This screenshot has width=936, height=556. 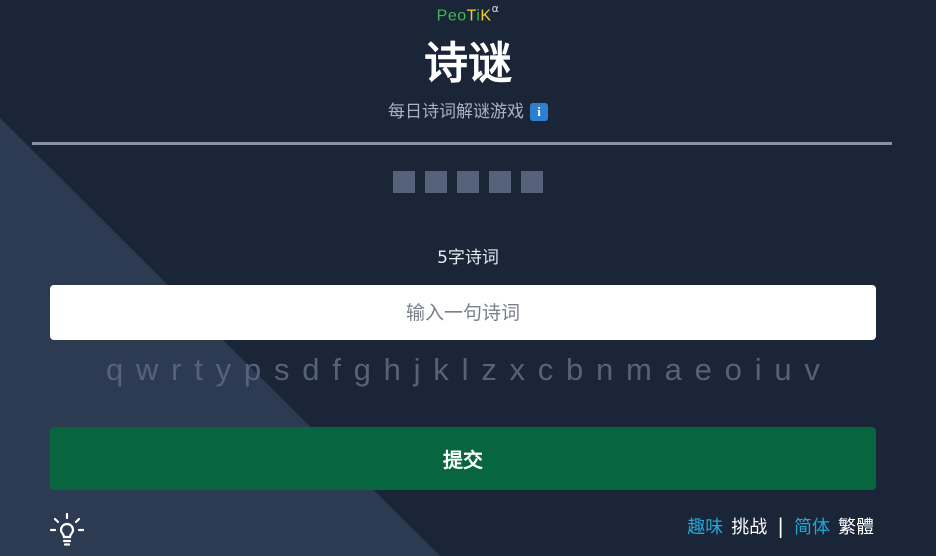 I want to click on key-b: b, so click(x=574, y=370).